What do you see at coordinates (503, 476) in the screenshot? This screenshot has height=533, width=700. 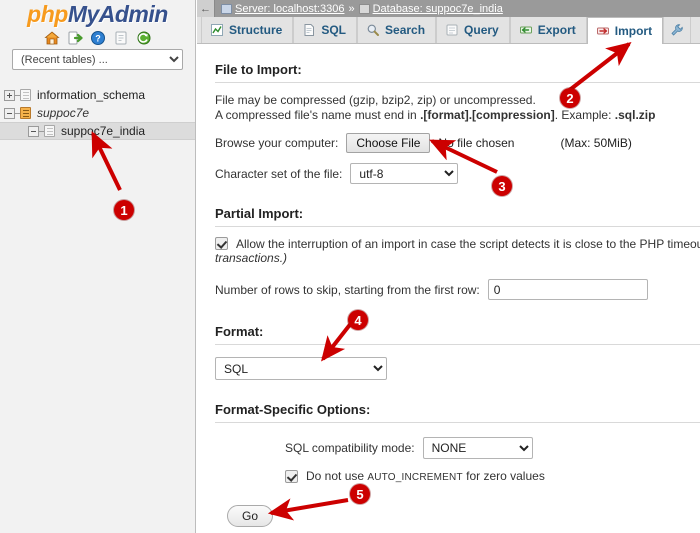 I see `auto-increment-post: for zero values` at bounding box center [503, 476].